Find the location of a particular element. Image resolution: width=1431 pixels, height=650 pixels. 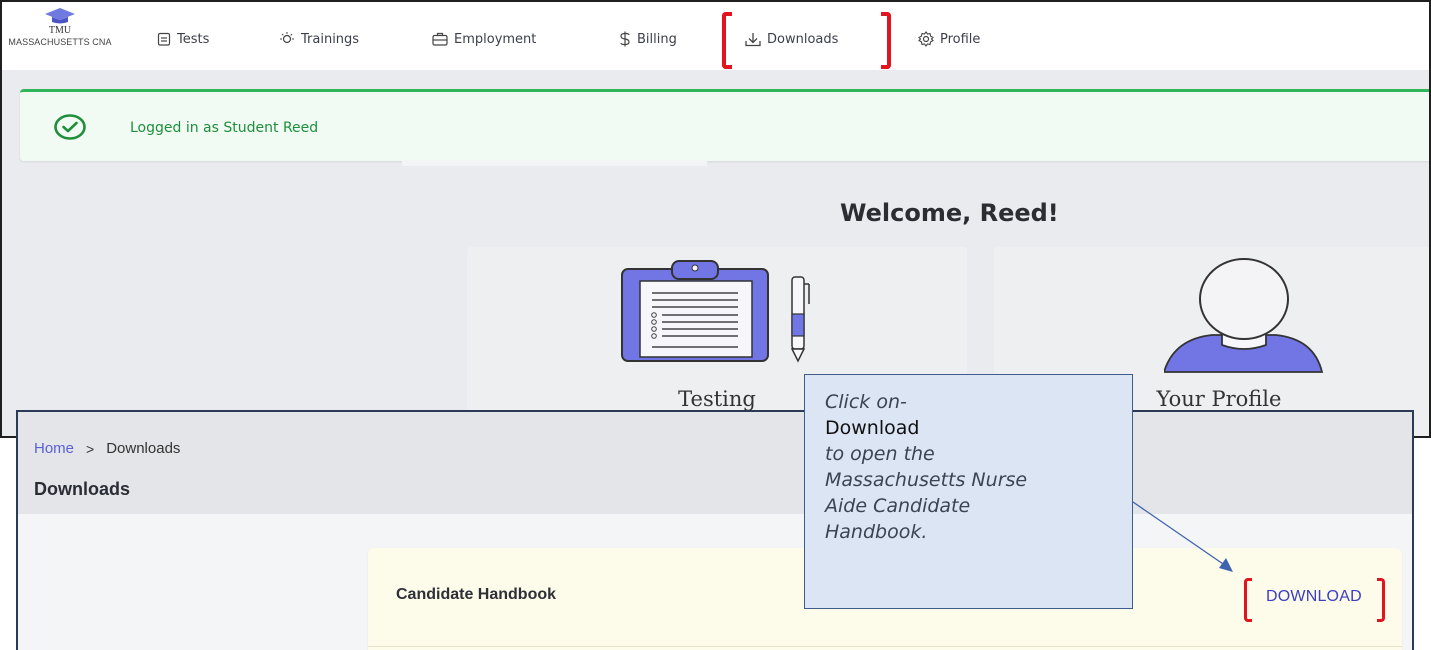

download-highlight-right is located at coordinates (1381, 600).